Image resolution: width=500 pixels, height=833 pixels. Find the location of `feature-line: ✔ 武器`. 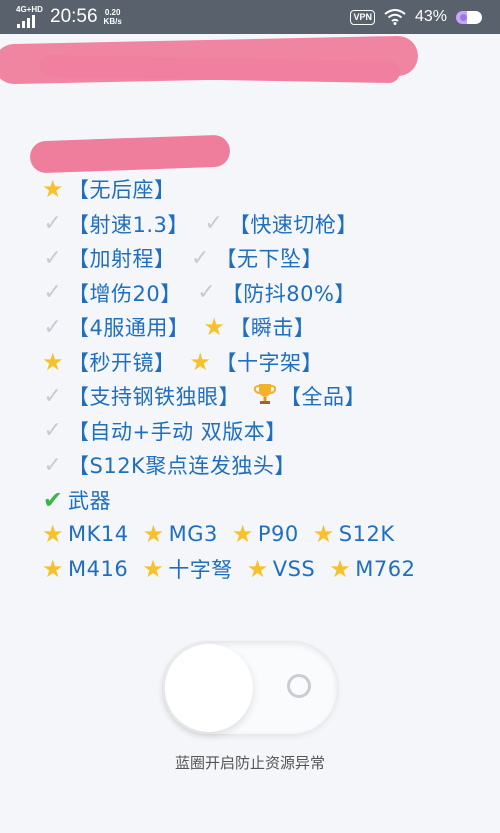

feature-line: ✔ 武器 is located at coordinates (268, 500).